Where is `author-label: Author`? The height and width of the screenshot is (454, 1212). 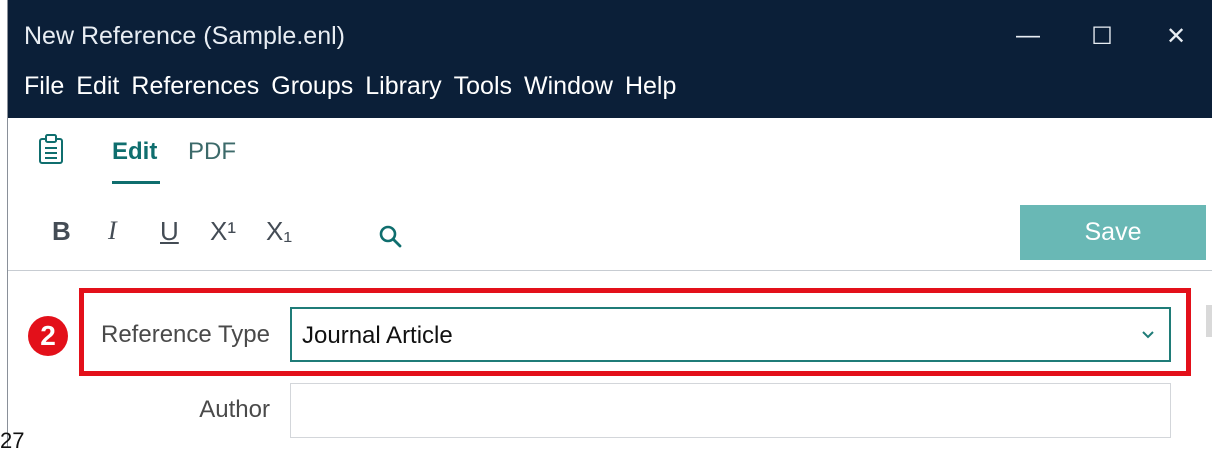
author-label: Author is located at coordinates (234, 409).